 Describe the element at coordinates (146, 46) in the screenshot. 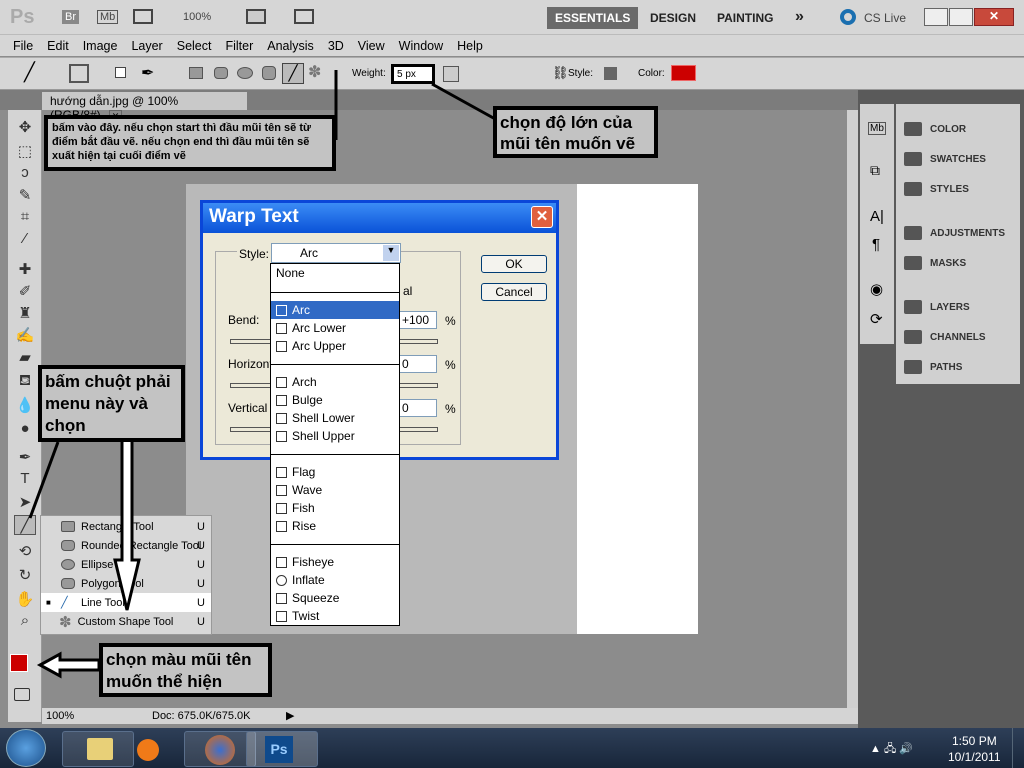

I see `menu-layer: Layer` at that location.